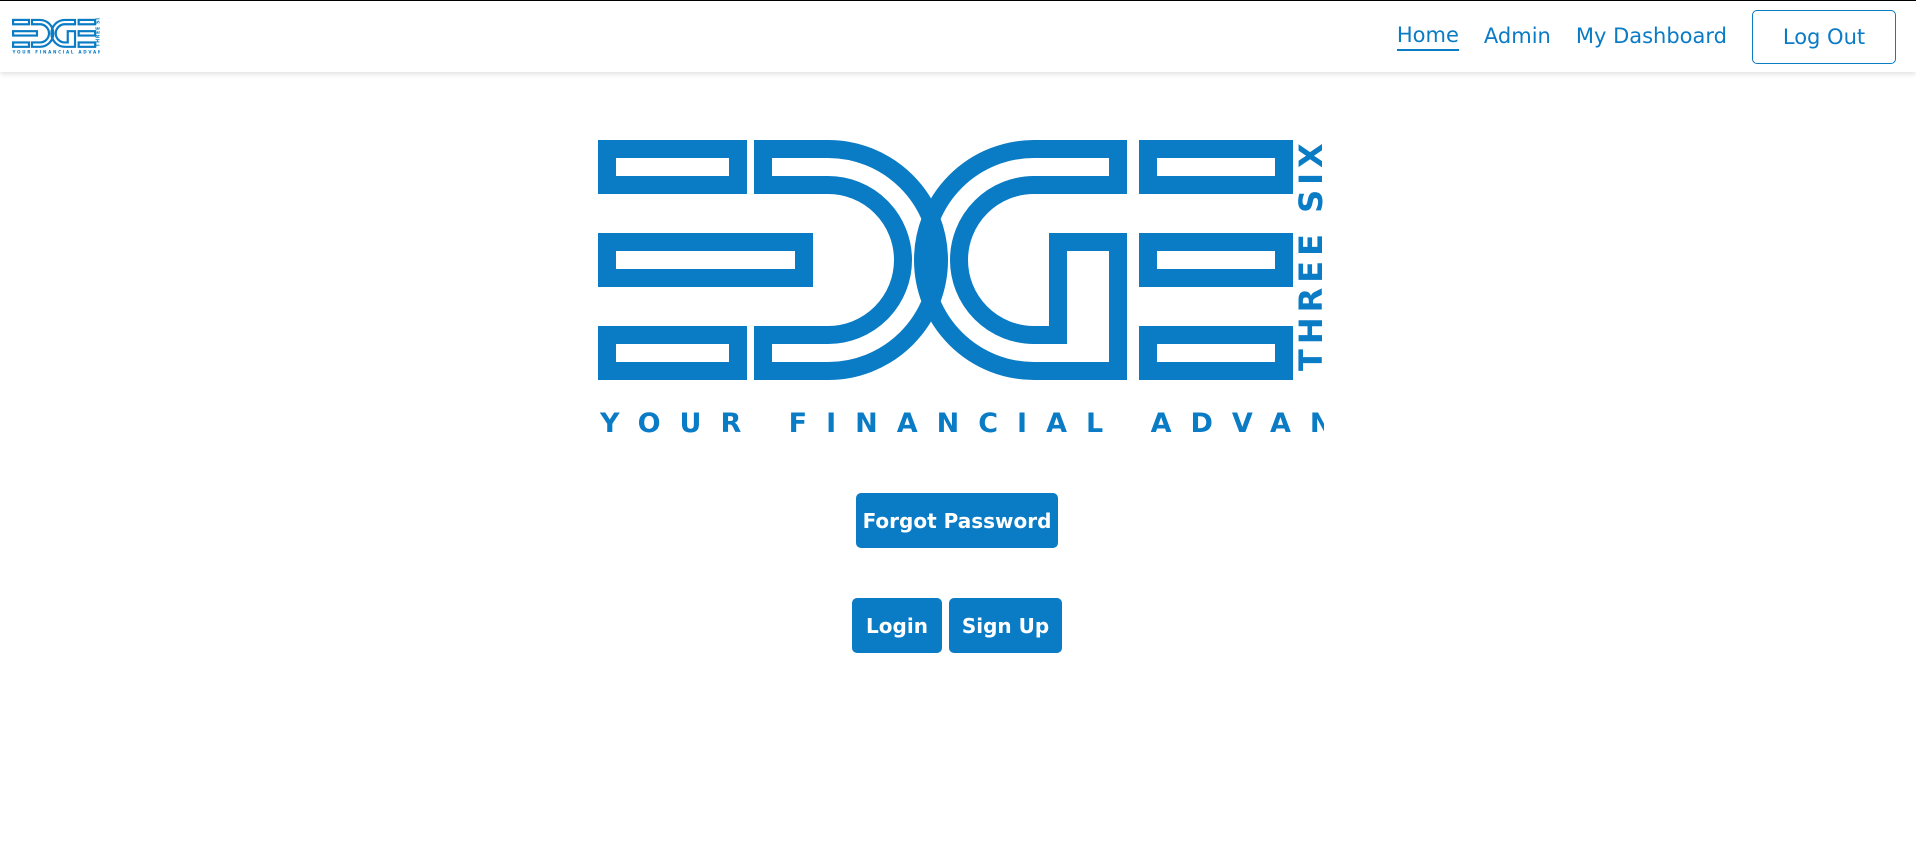 This screenshot has height=861, width=1916. Describe the element at coordinates (957, 520) in the screenshot. I see `forgot-password-button: Forgot Password` at that location.